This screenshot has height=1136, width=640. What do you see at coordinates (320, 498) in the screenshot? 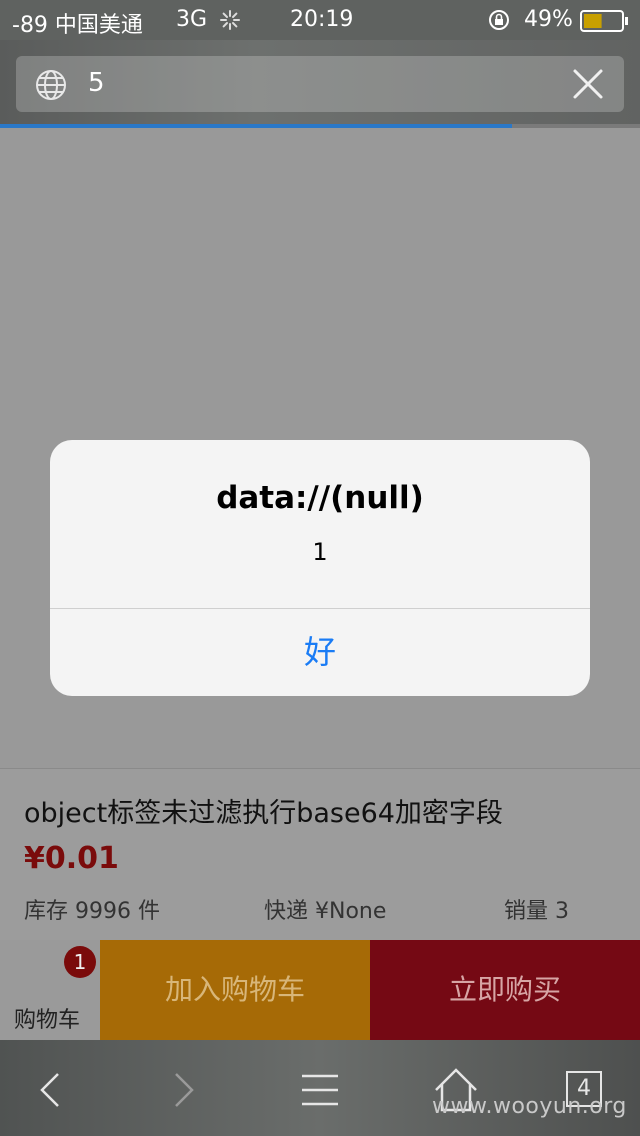
I see `alert-title: data://(null)` at bounding box center [320, 498].